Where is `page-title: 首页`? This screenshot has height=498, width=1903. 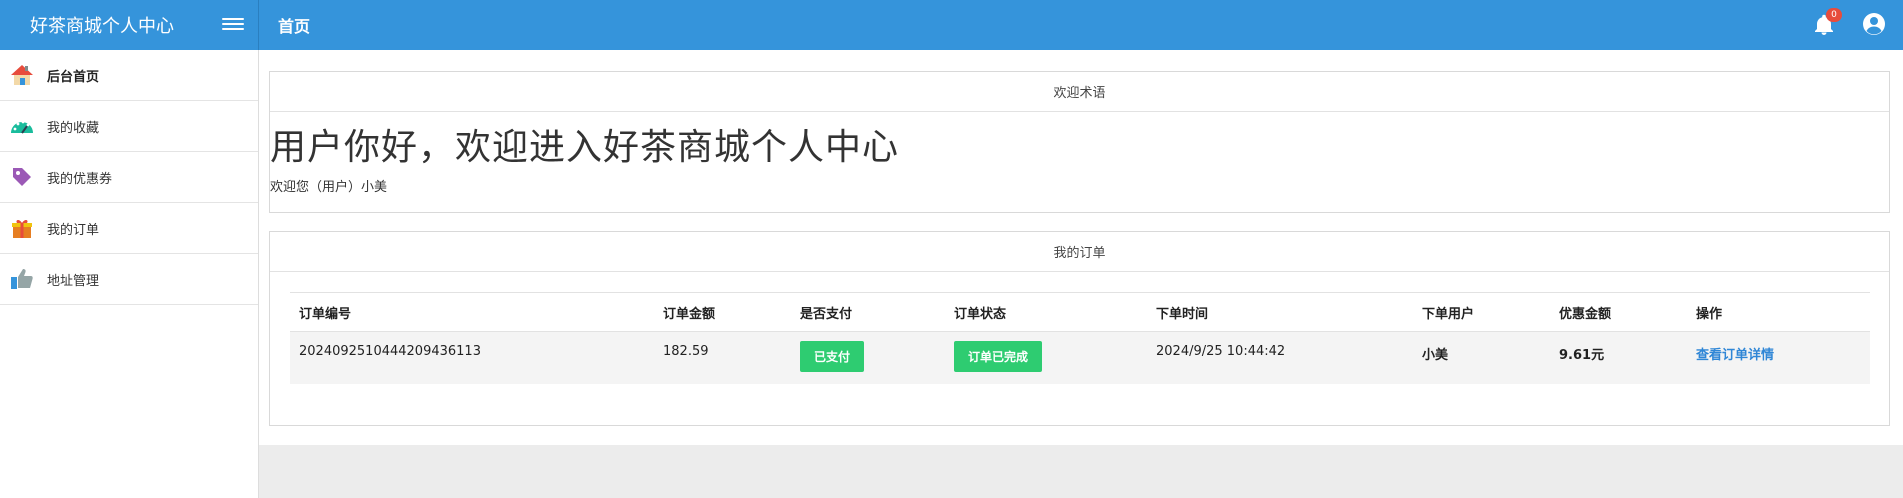 page-title: 首页 is located at coordinates (294, 26).